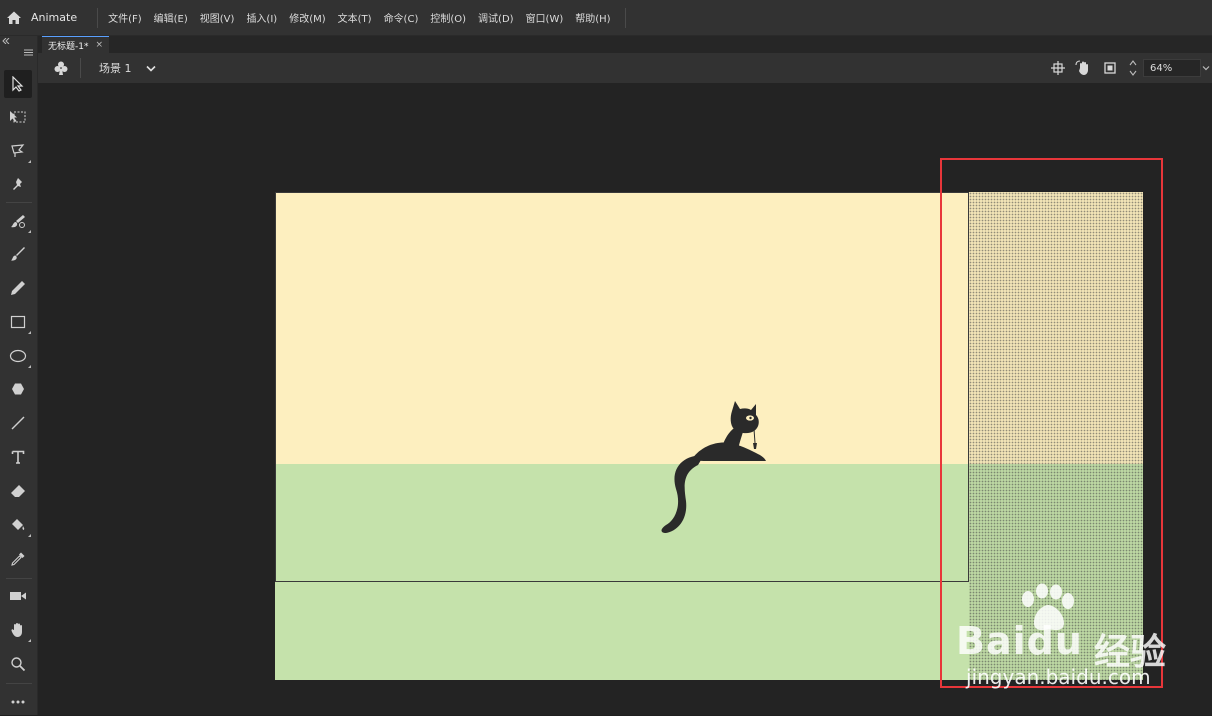 The width and height of the screenshot is (1212, 716). I want to click on paint-brush-tool, so click(18, 221).